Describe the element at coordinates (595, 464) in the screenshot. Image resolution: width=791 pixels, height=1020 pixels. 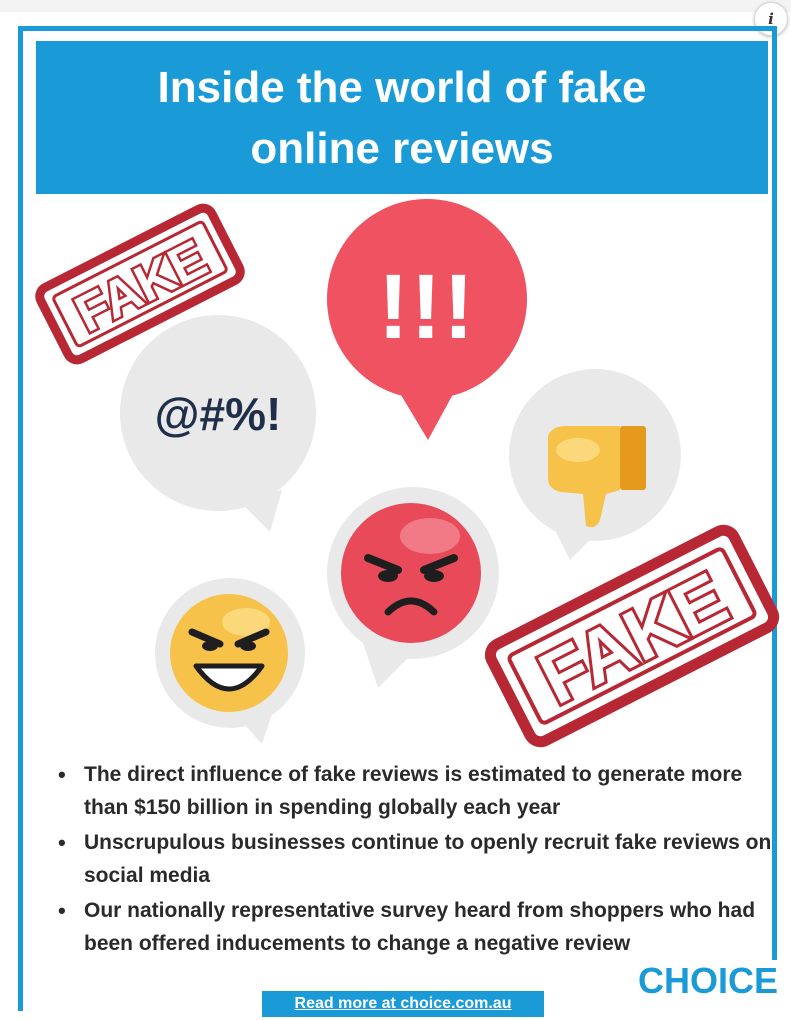
I see `thumbs-down-speech-bubble` at that location.